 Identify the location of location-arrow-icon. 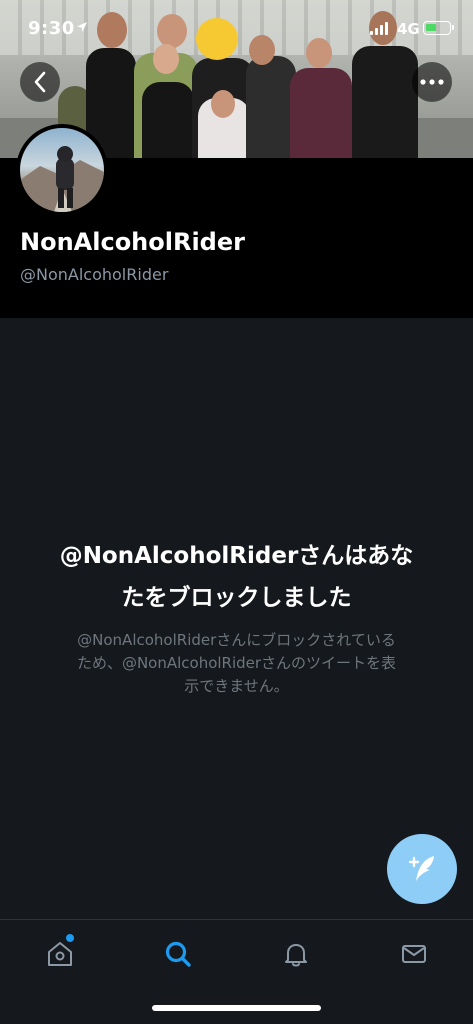
(82, 27).